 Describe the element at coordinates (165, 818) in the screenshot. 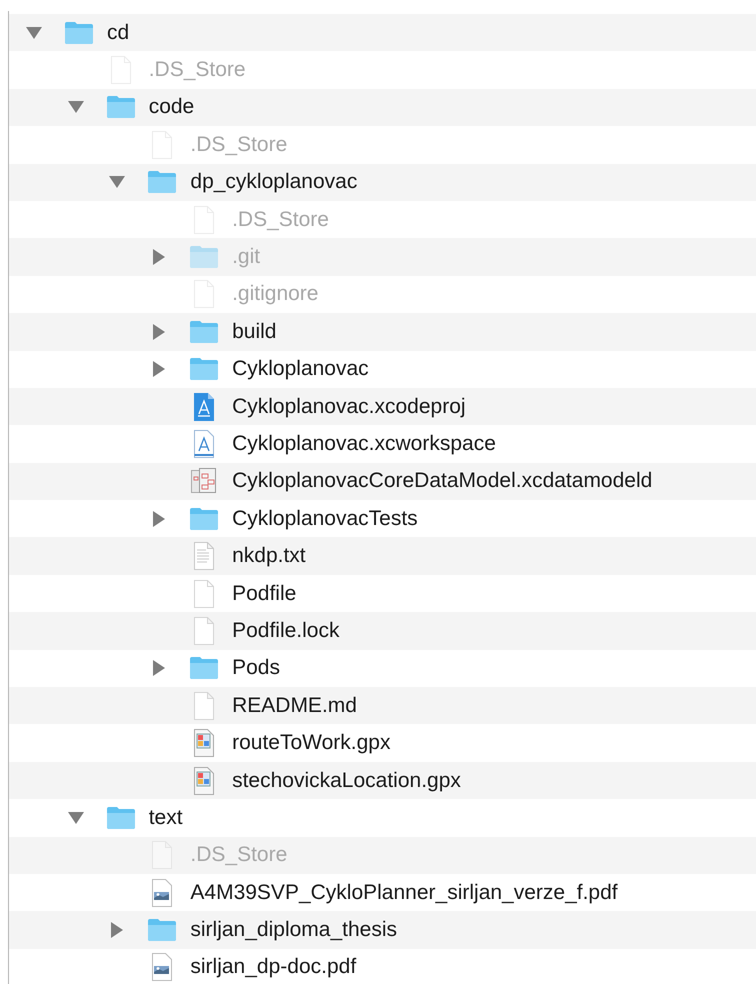

I see `file-name: text` at that location.